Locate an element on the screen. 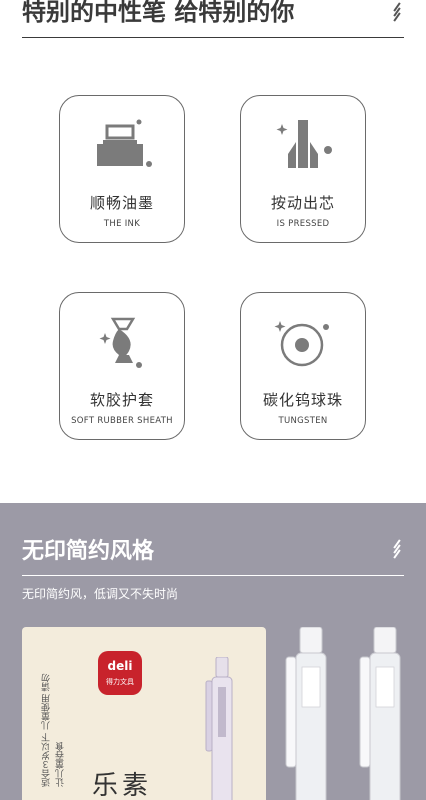 The width and height of the screenshot is (426, 800). feature-sublabel: THE INK is located at coordinates (122, 224).